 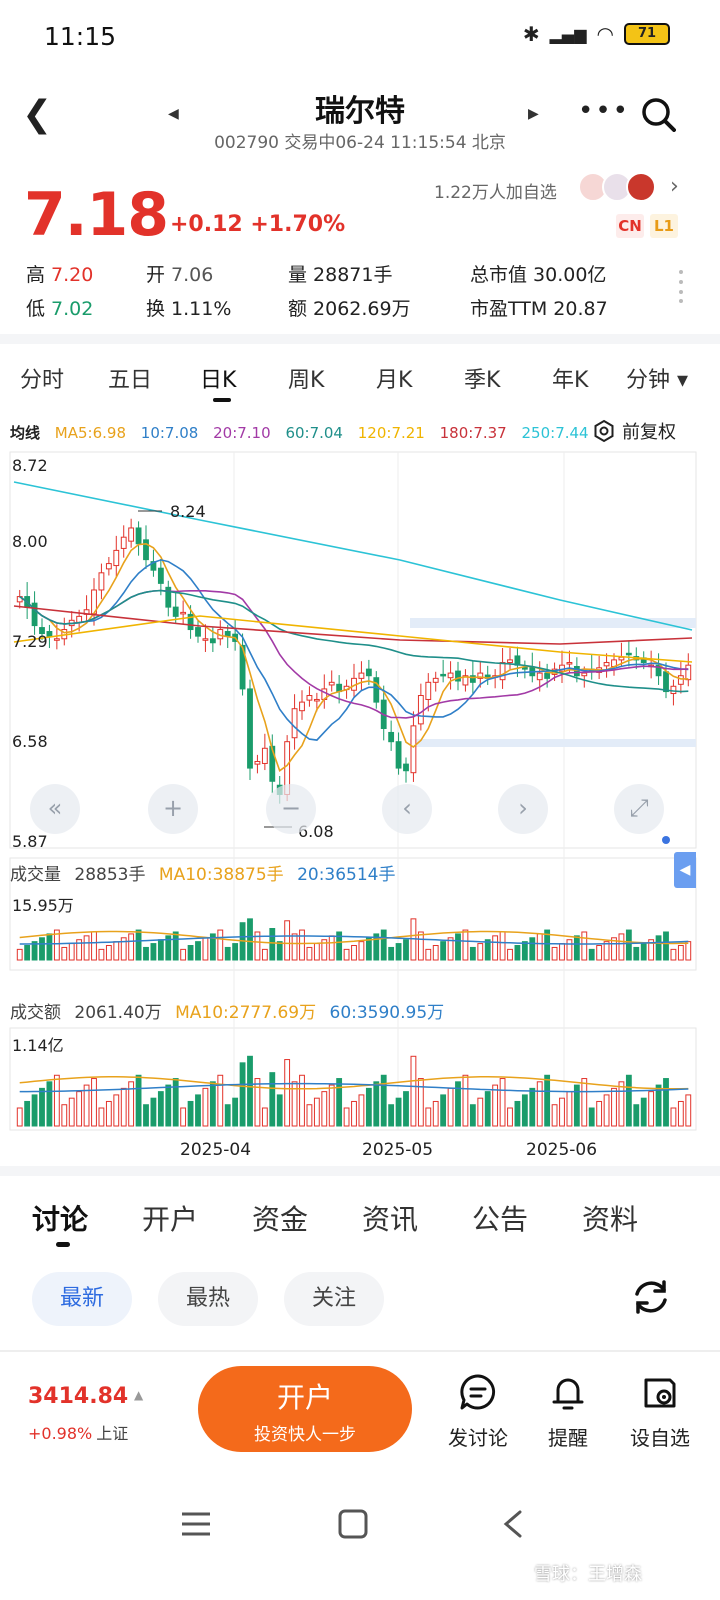 I want to click on volume-title: 成交量, so click(x=35, y=875).